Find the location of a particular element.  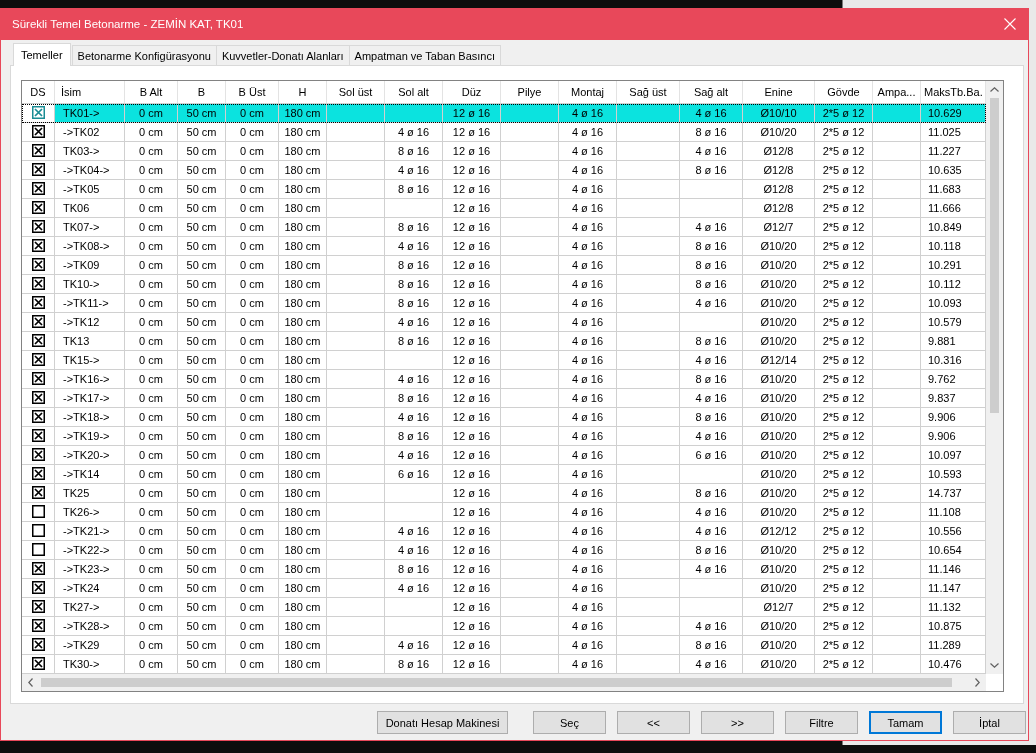

table-row: TK10-> 0 cm 50 cm 0 cm 180 cm 8 ø 16 12 ø 16 4 ø 16 8 ø 16 Ø10/20 2*5 ø 12 10.112 is located at coordinates (504, 284).